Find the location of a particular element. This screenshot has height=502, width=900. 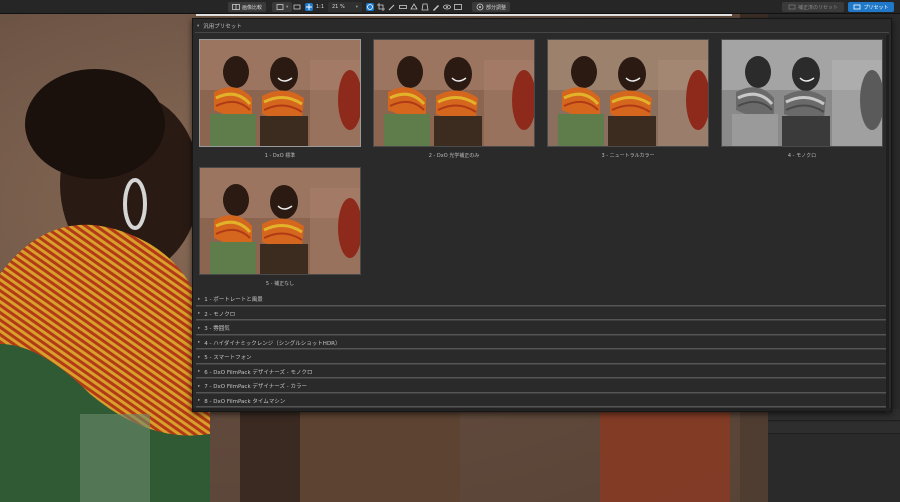

compare-label: 画像比較 is located at coordinates (252, 7).